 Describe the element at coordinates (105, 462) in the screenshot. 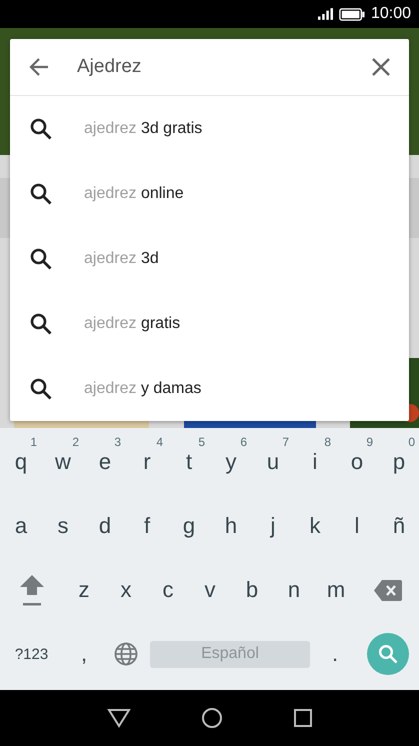

I see `keyboard-key: e 3` at that location.